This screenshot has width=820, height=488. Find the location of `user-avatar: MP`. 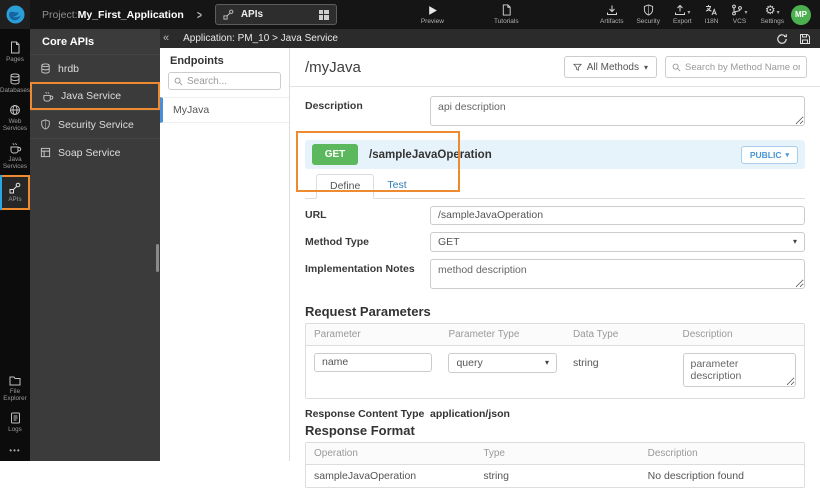

user-avatar: MP is located at coordinates (801, 14).